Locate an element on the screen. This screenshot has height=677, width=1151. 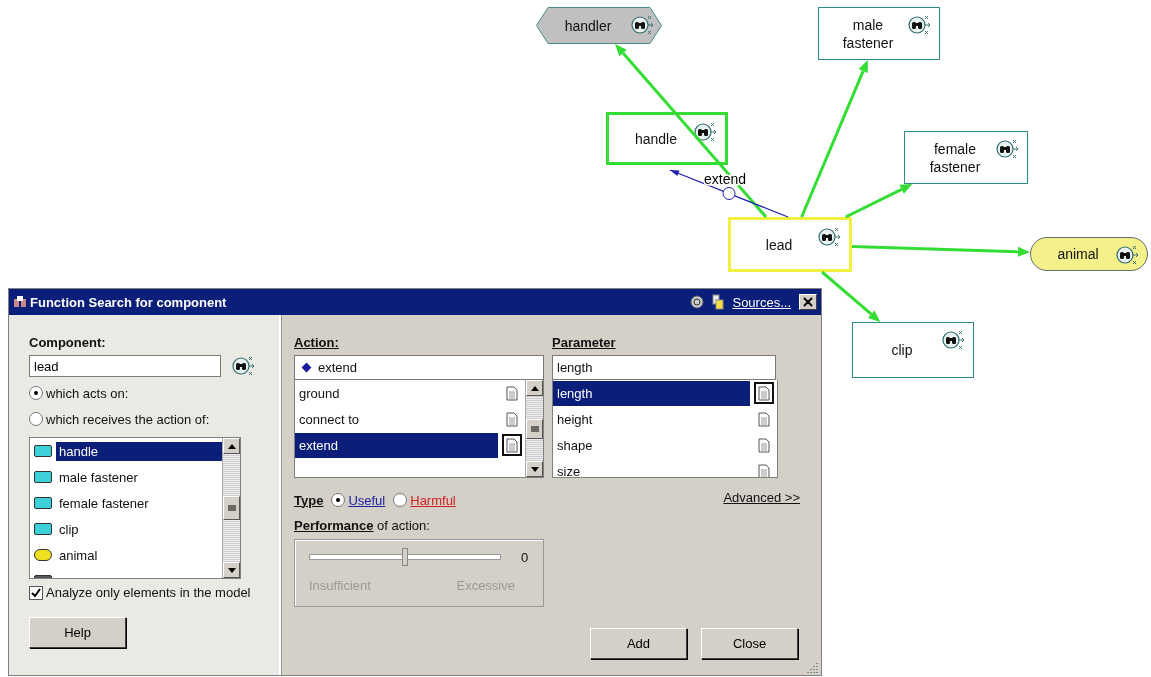
performance-slider is located at coordinates (405, 557).